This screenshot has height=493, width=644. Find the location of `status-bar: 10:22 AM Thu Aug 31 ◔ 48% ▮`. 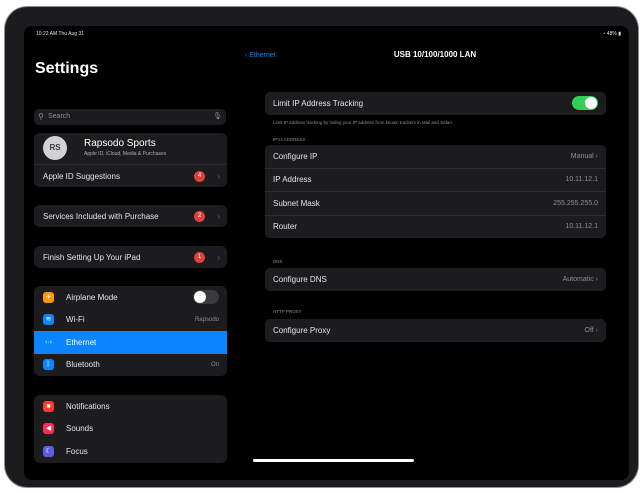

status-bar: 10:22 AM Thu Aug 31 ◔ 48% ▮ is located at coordinates (326, 33).